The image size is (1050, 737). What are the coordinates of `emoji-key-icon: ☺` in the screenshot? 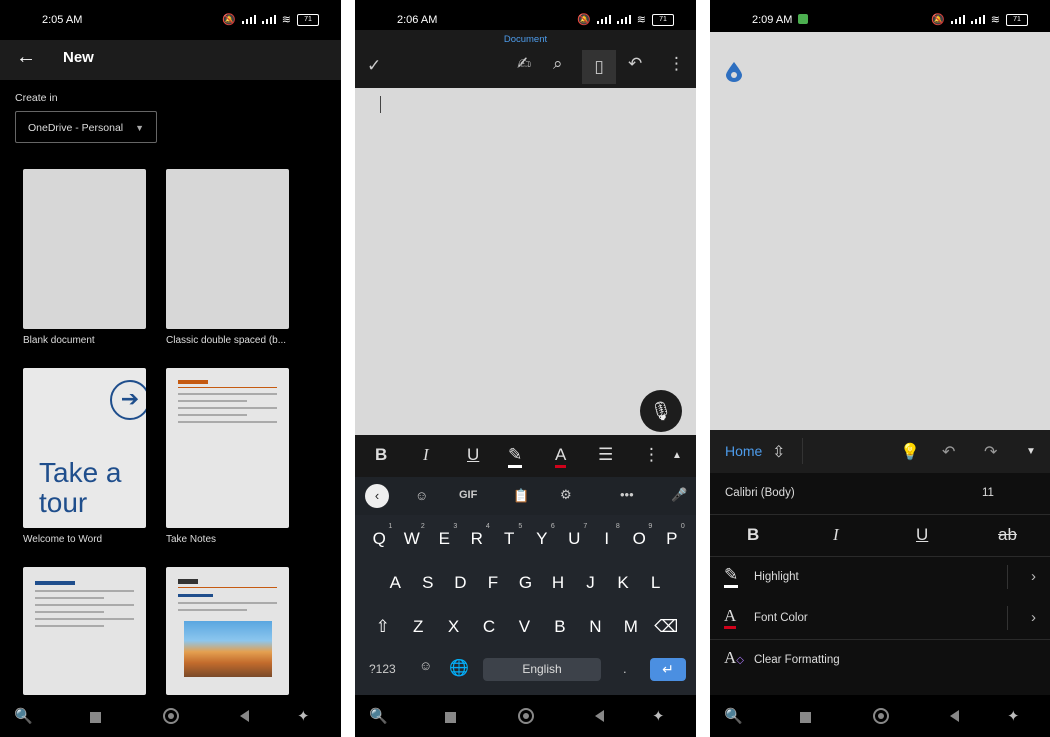 It's located at (425, 665).